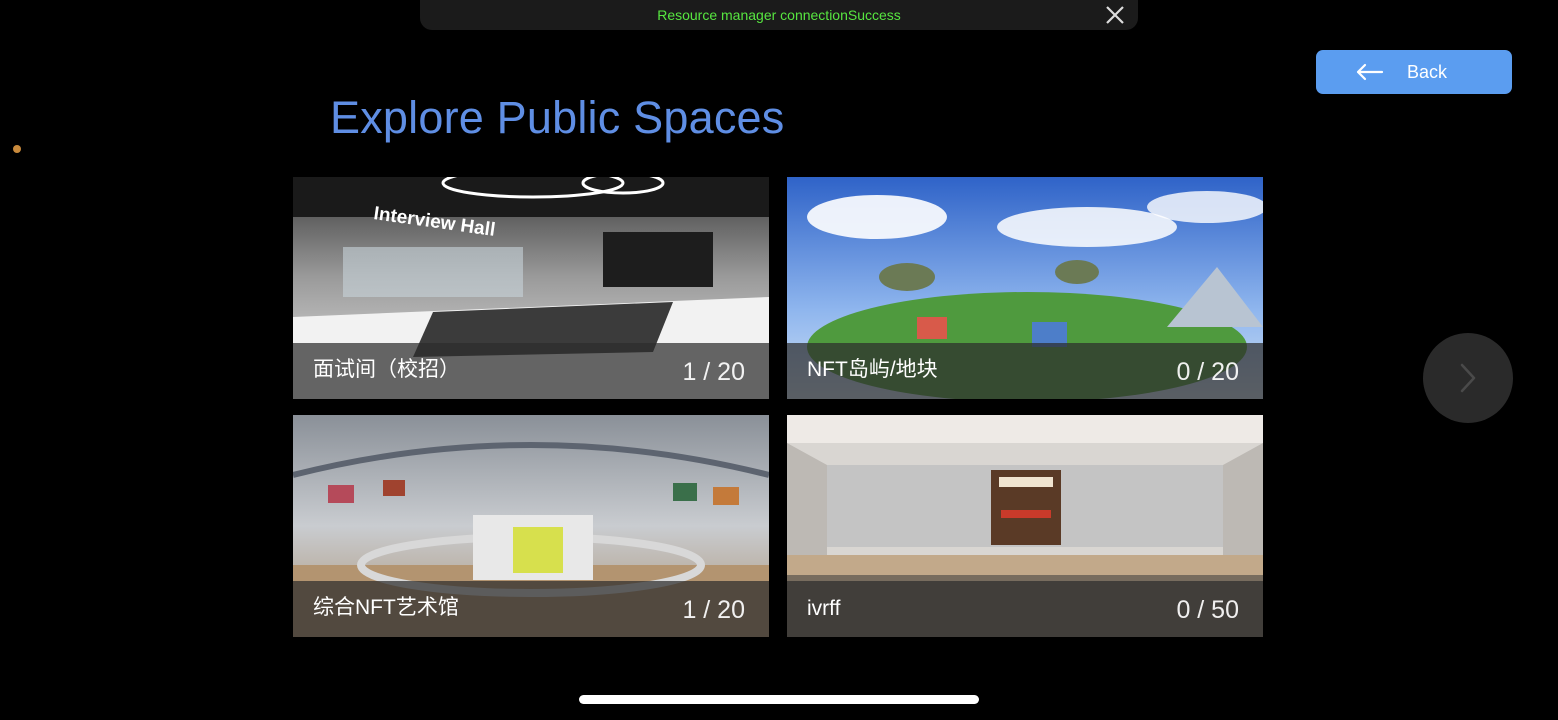  I want to click on space-card-nft-islands: NFT岛屿/地块 0 / 20, so click(1025, 288).